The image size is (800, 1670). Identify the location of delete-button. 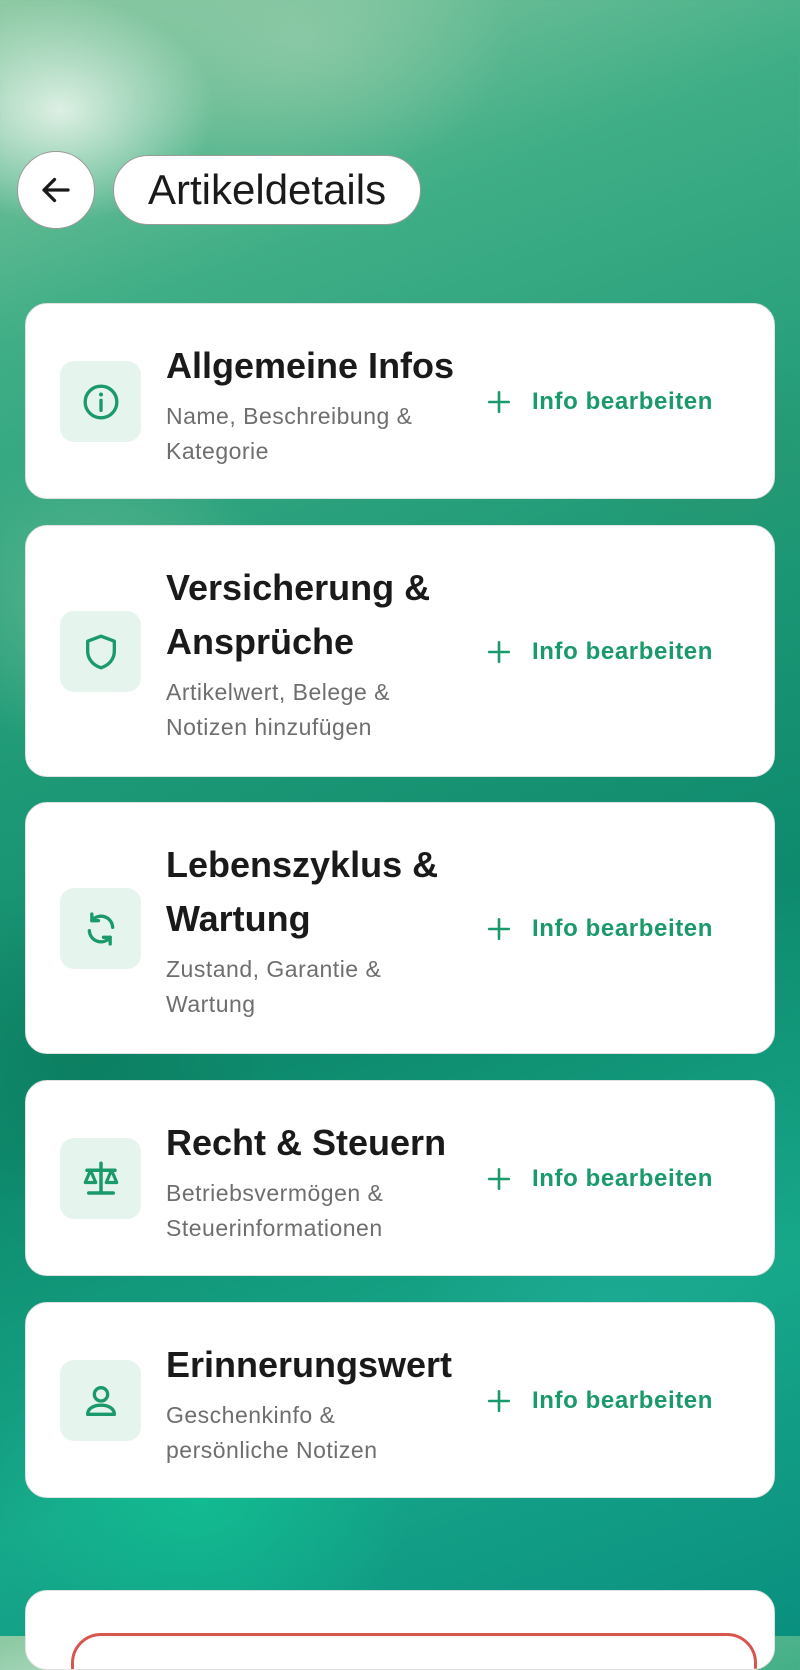
(414, 1651).